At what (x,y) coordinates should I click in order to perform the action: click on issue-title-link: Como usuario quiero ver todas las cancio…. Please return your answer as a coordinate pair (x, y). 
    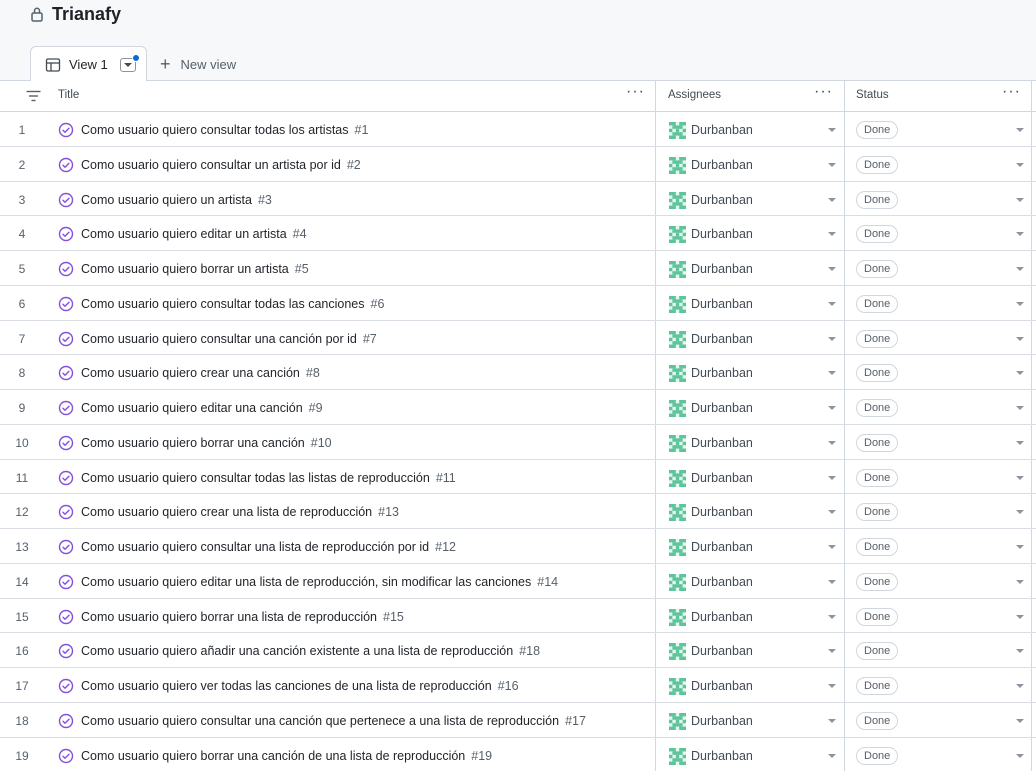
    Looking at the image, I should click on (300, 686).